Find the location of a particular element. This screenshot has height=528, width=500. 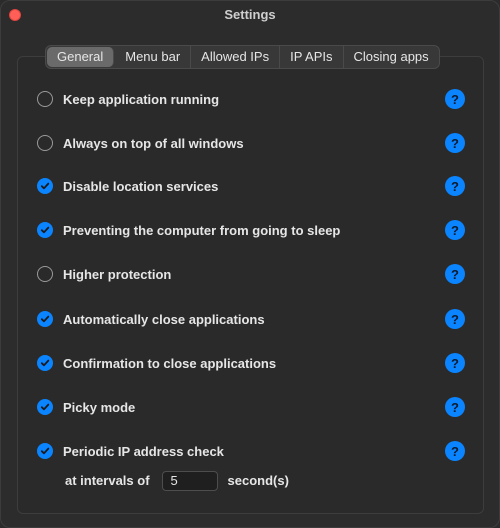

keep-running-checkbox is located at coordinates (45, 99).